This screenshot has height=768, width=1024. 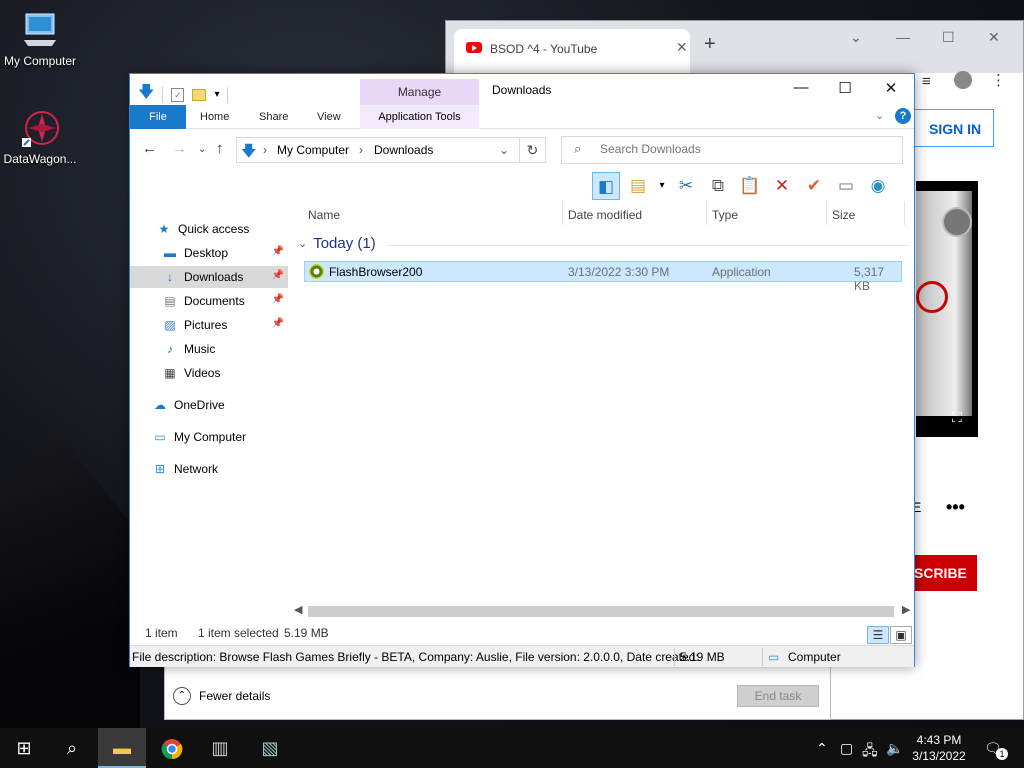 I want to click on video-player: ⛶, so click(x=947, y=309).